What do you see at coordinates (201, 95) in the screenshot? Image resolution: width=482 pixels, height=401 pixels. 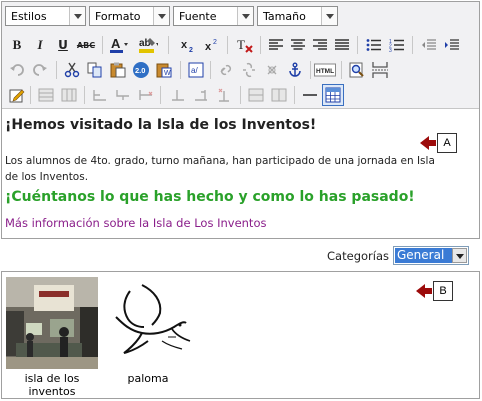 I see `insert-column-after-icon` at bounding box center [201, 95].